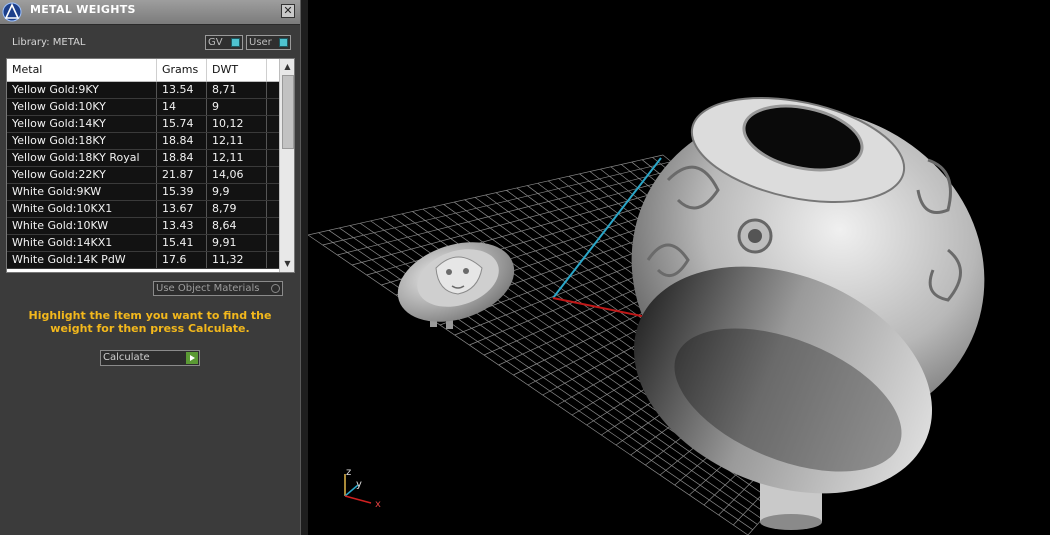 This screenshot has height=535, width=1050. Describe the element at coordinates (237, 226) in the screenshot. I see `cell-dwt: 8,64` at that location.